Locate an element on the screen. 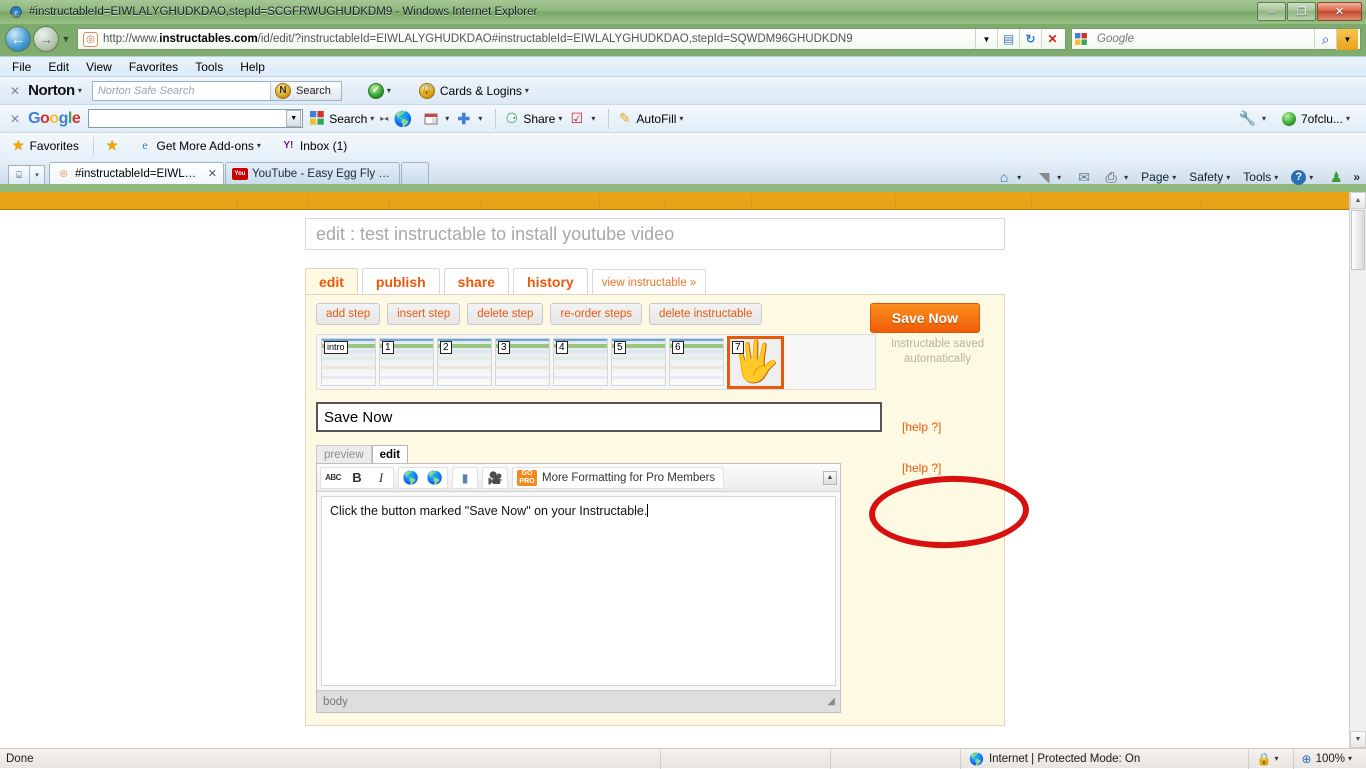 This screenshot has height=769, width=1366. google-highlight-icon: ☑ is located at coordinates (576, 118).